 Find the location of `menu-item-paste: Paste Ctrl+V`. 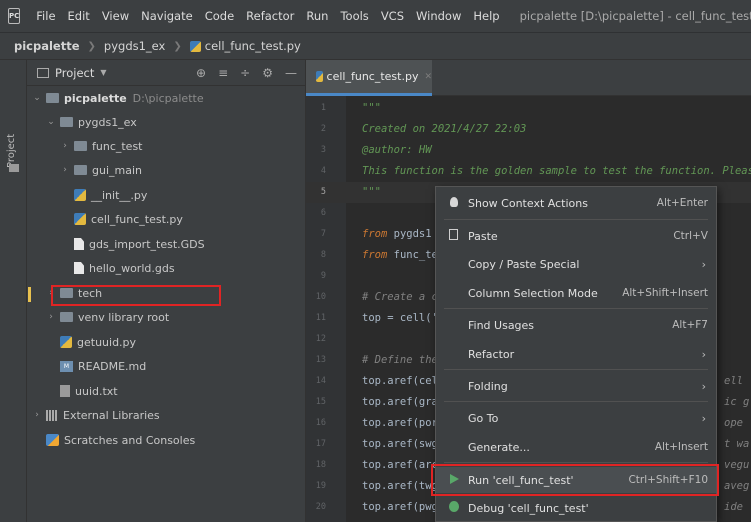

menu-item-paste: Paste Ctrl+V is located at coordinates (576, 236).